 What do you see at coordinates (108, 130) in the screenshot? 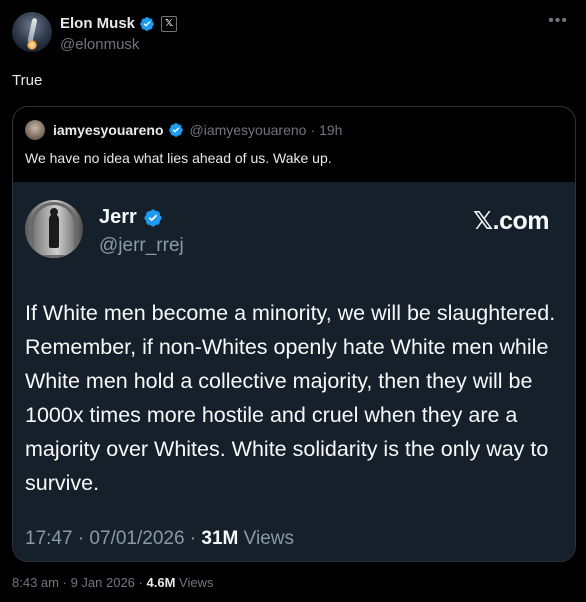
I see `quoted-author-name: iamyesyouareno` at bounding box center [108, 130].